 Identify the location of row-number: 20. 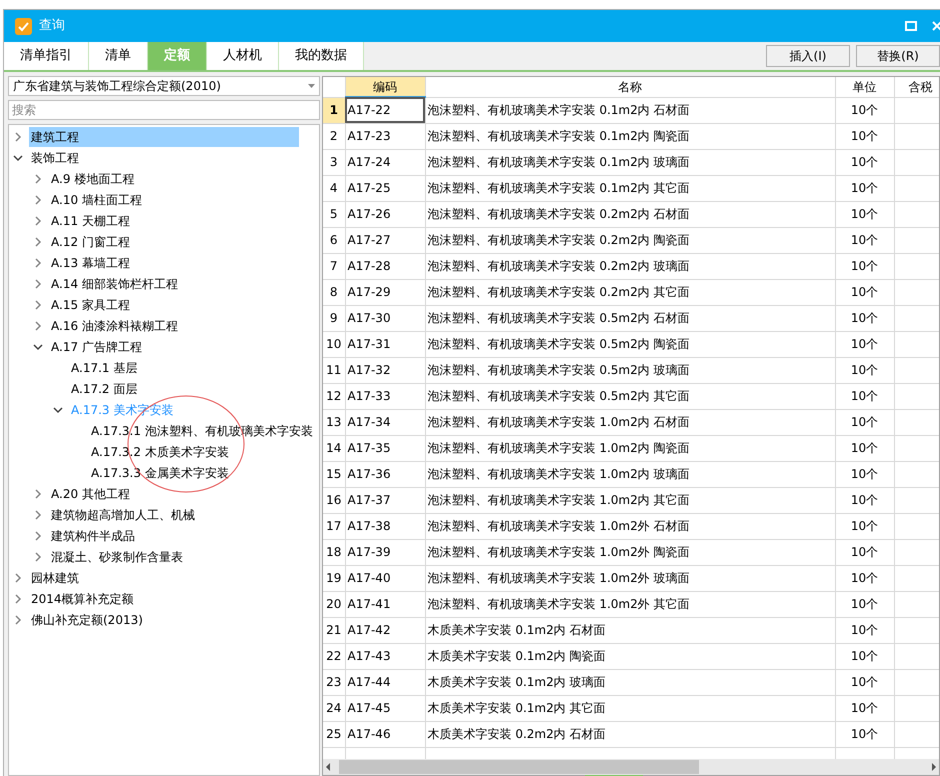
(334, 604).